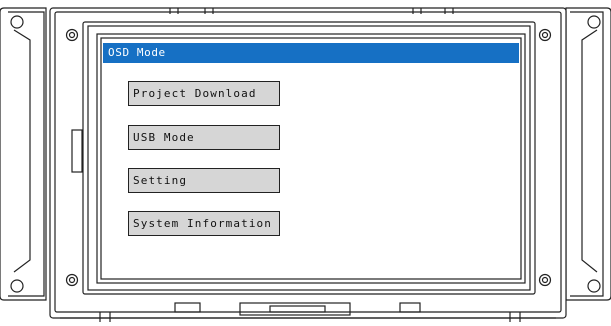  What do you see at coordinates (311, 53) in the screenshot?
I see `osd-title-bar: OSD Mode` at bounding box center [311, 53].